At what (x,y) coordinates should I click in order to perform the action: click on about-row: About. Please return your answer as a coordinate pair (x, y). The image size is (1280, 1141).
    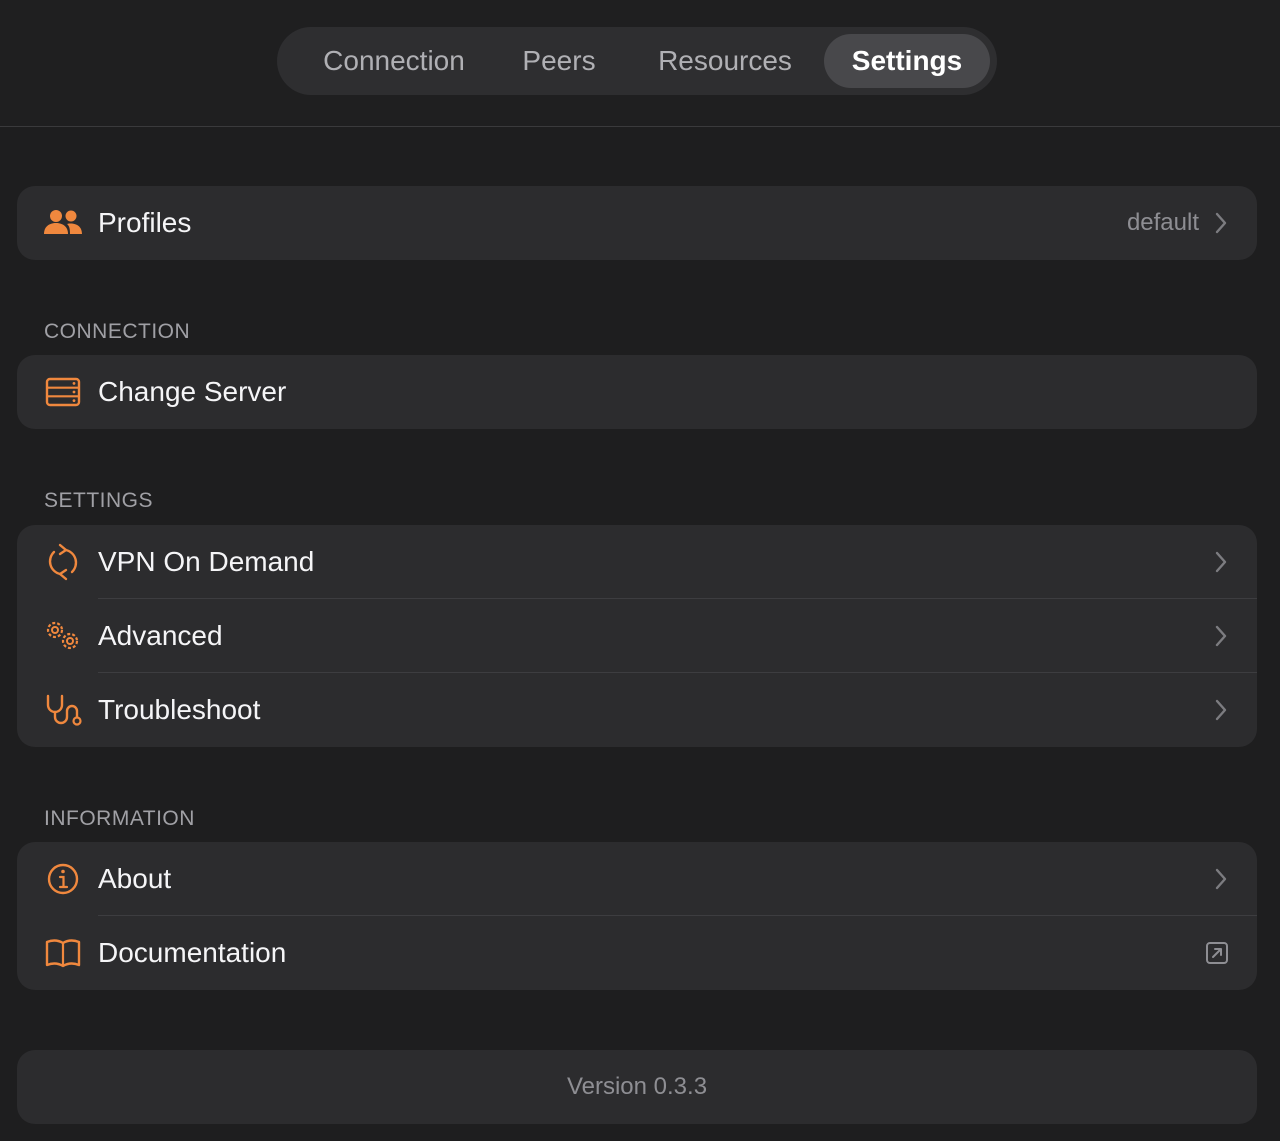
    Looking at the image, I should click on (637, 879).